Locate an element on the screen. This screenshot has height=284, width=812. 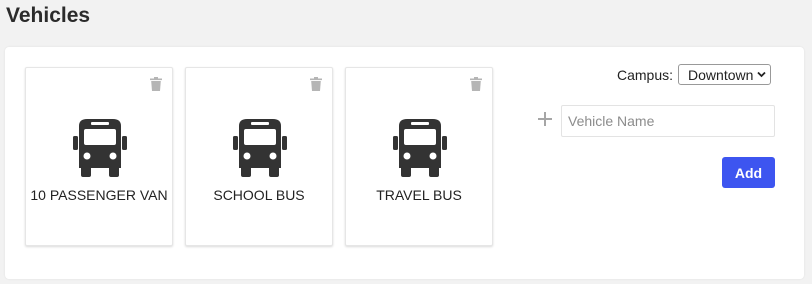
vehicle-name: TRAVEL BUS is located at coordinates (419, 195).